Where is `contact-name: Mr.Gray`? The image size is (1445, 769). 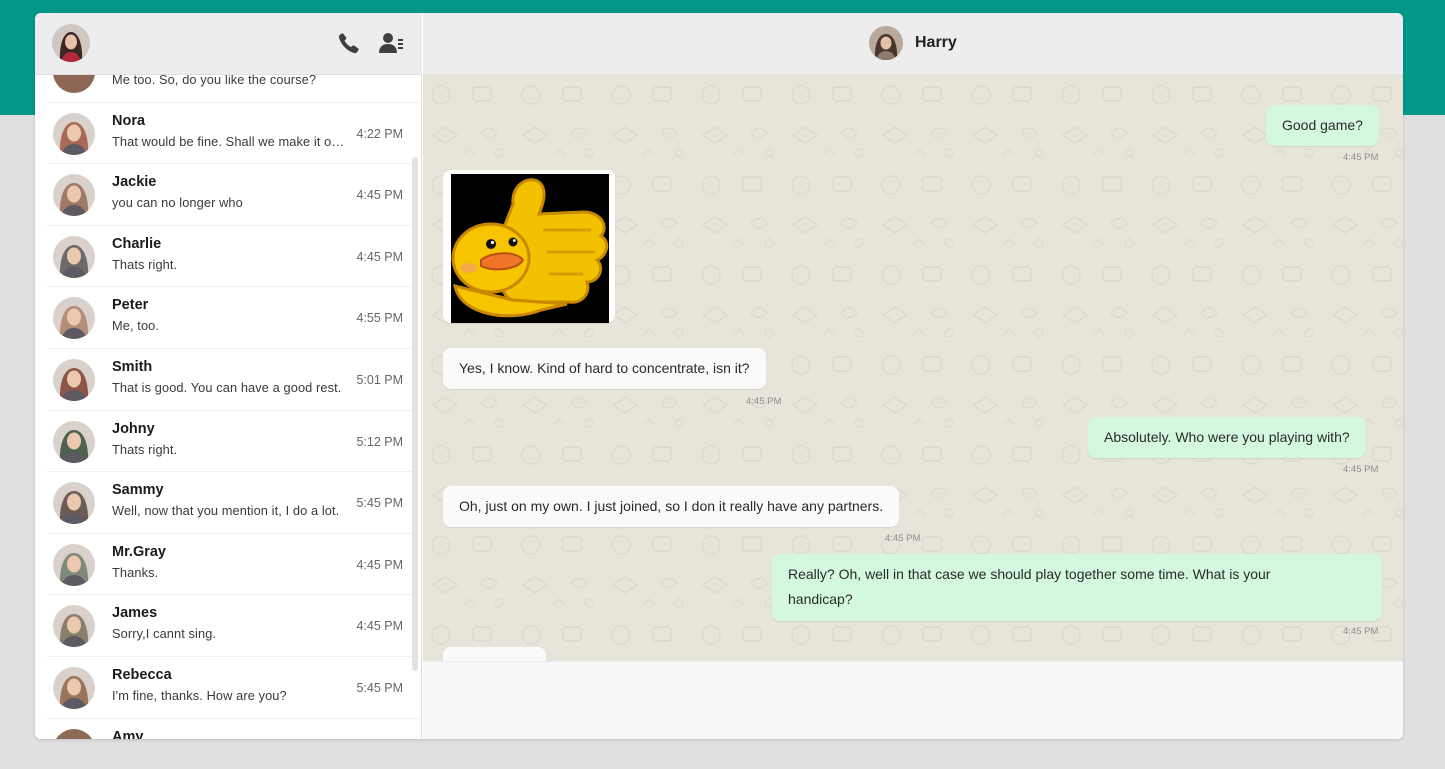
contact-name: Mr.Gray is located at coordinates (139, 551).